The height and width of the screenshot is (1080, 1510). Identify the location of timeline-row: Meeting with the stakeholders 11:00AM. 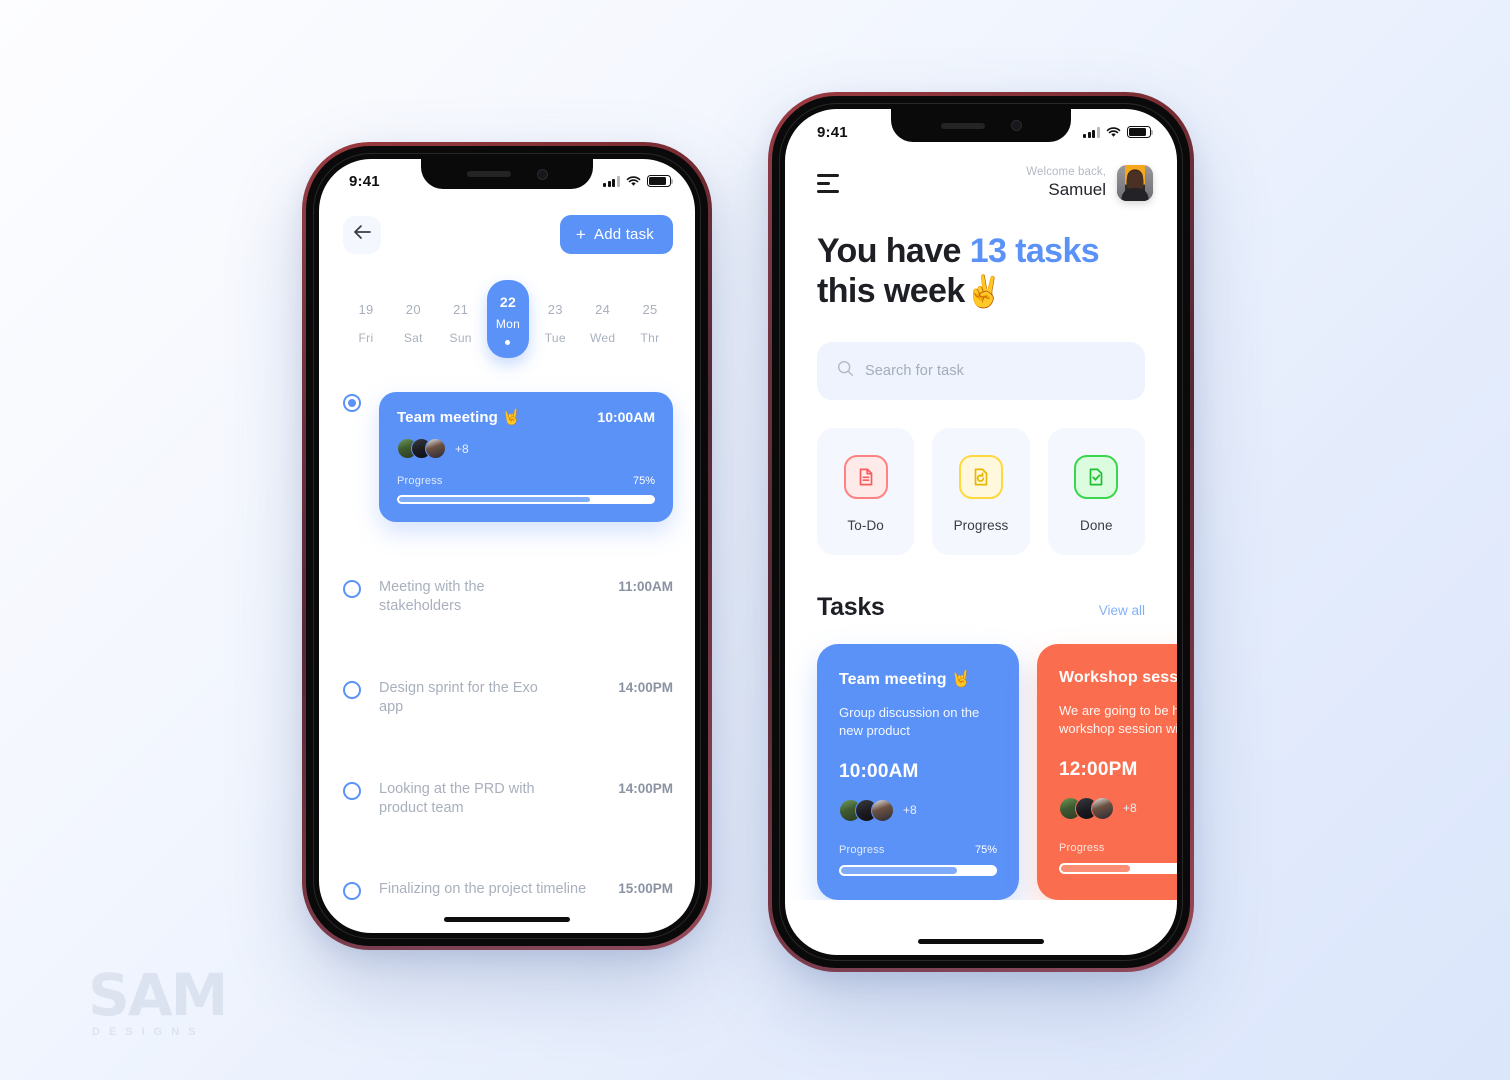
(508, 597).